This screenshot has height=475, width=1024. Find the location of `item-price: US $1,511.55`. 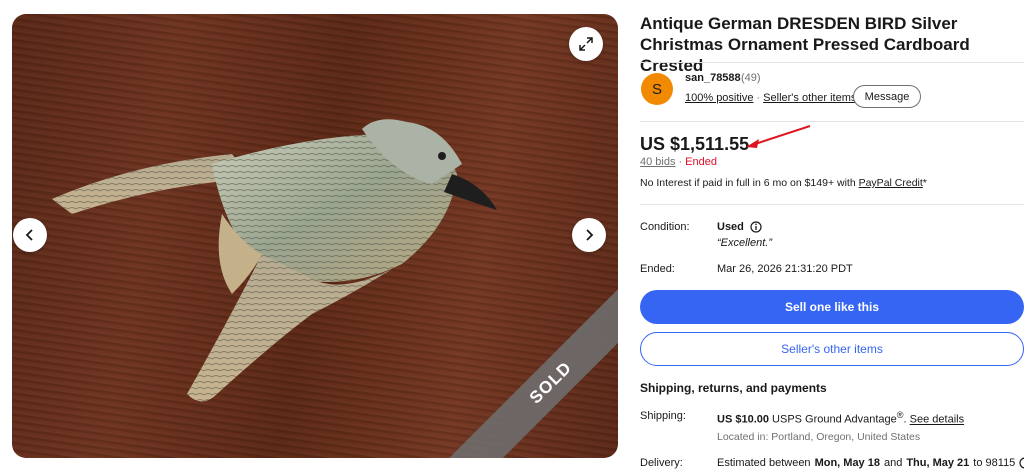

item-price: US $1,511.55 is located at coordinates (695, 144).